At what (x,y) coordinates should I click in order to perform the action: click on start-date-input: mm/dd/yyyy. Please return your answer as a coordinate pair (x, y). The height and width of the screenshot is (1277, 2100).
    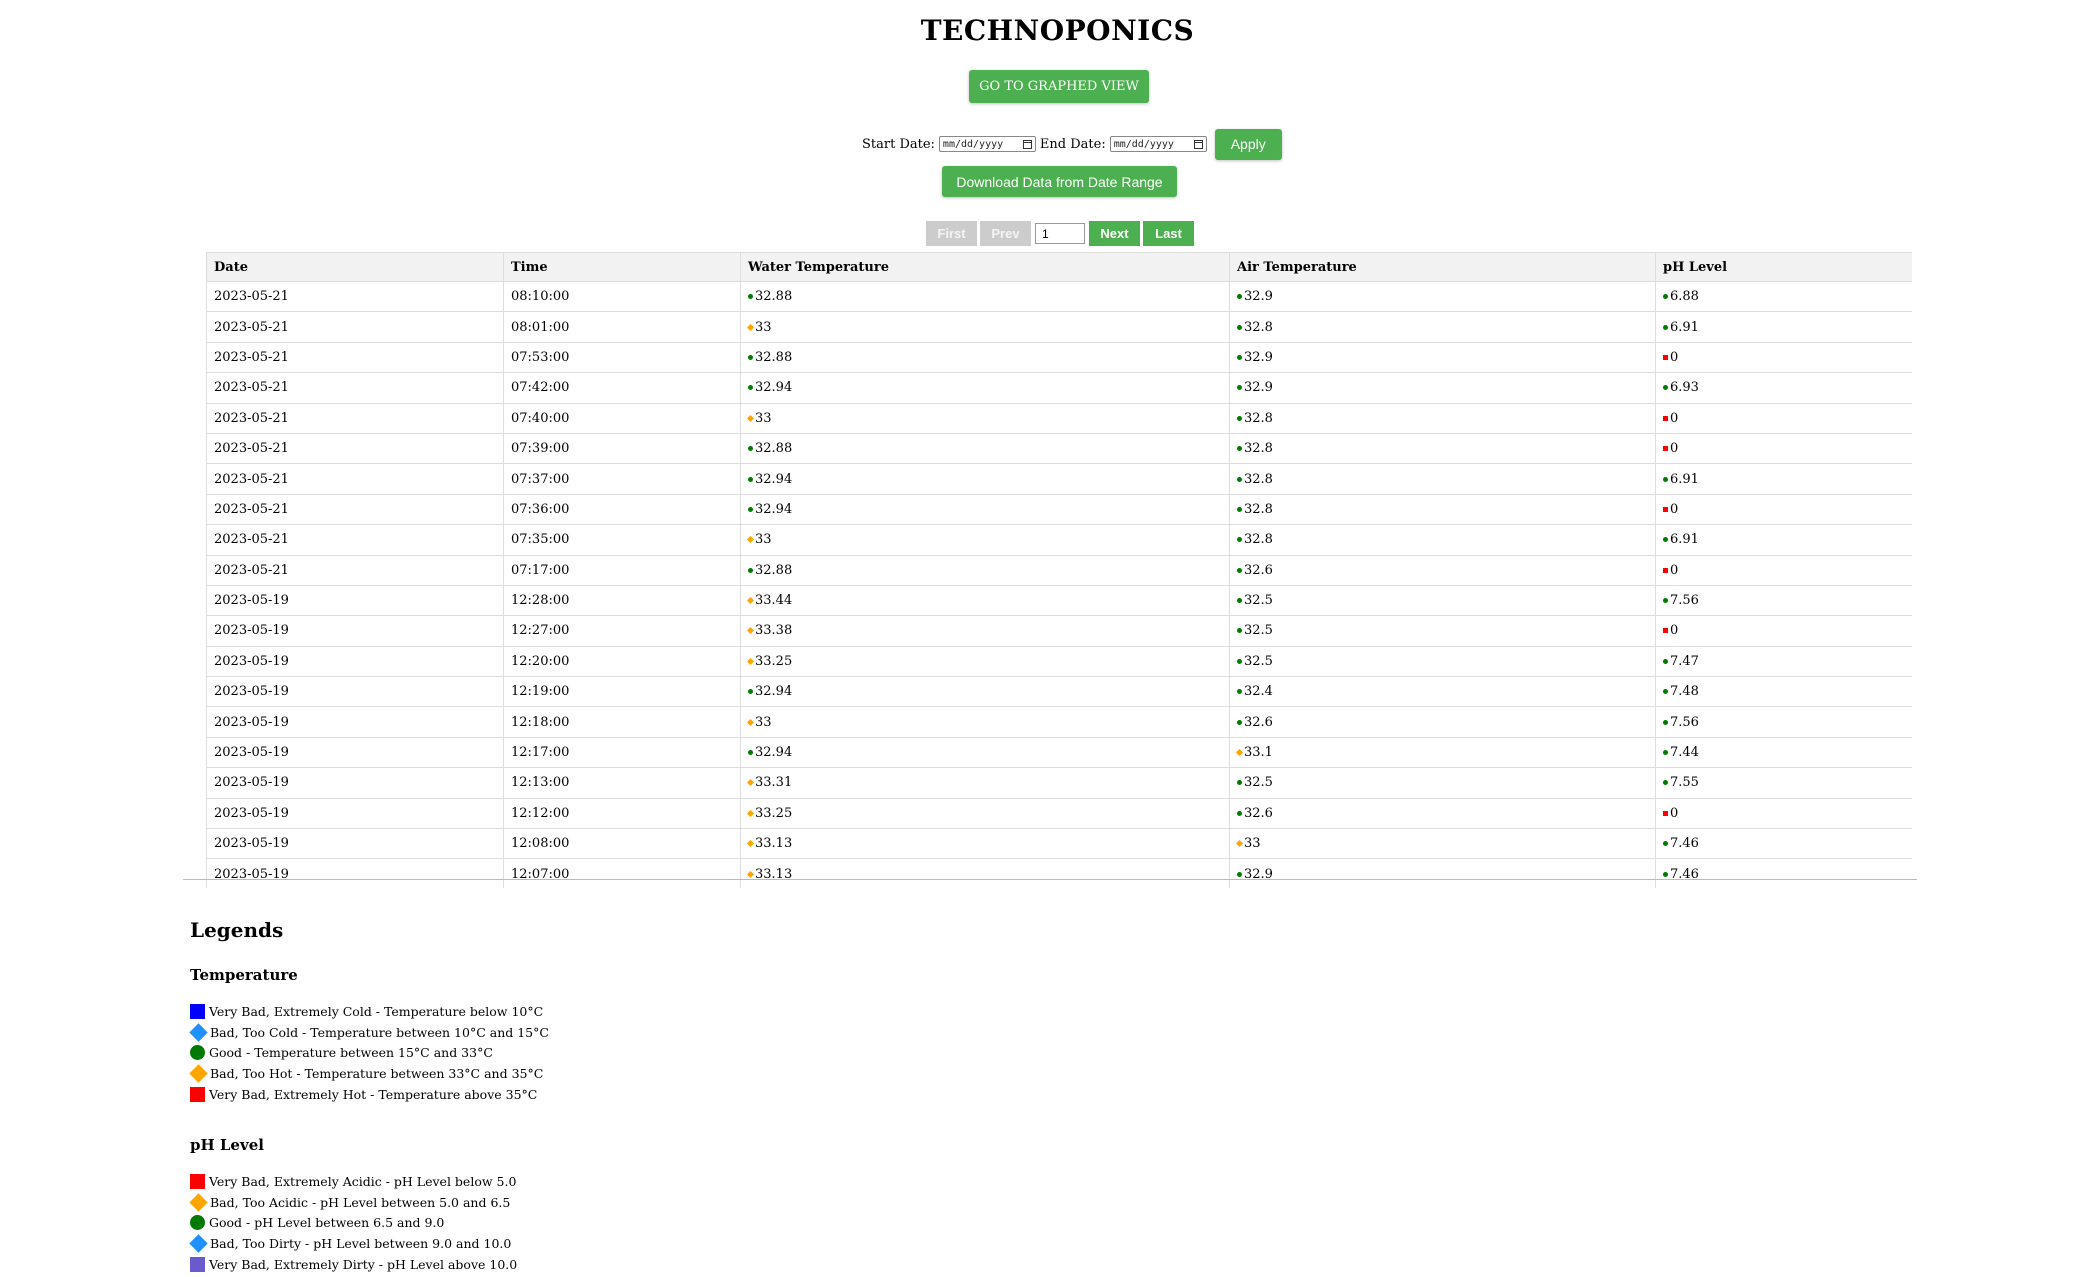
    Looking at the image, I should click on (987, 144).